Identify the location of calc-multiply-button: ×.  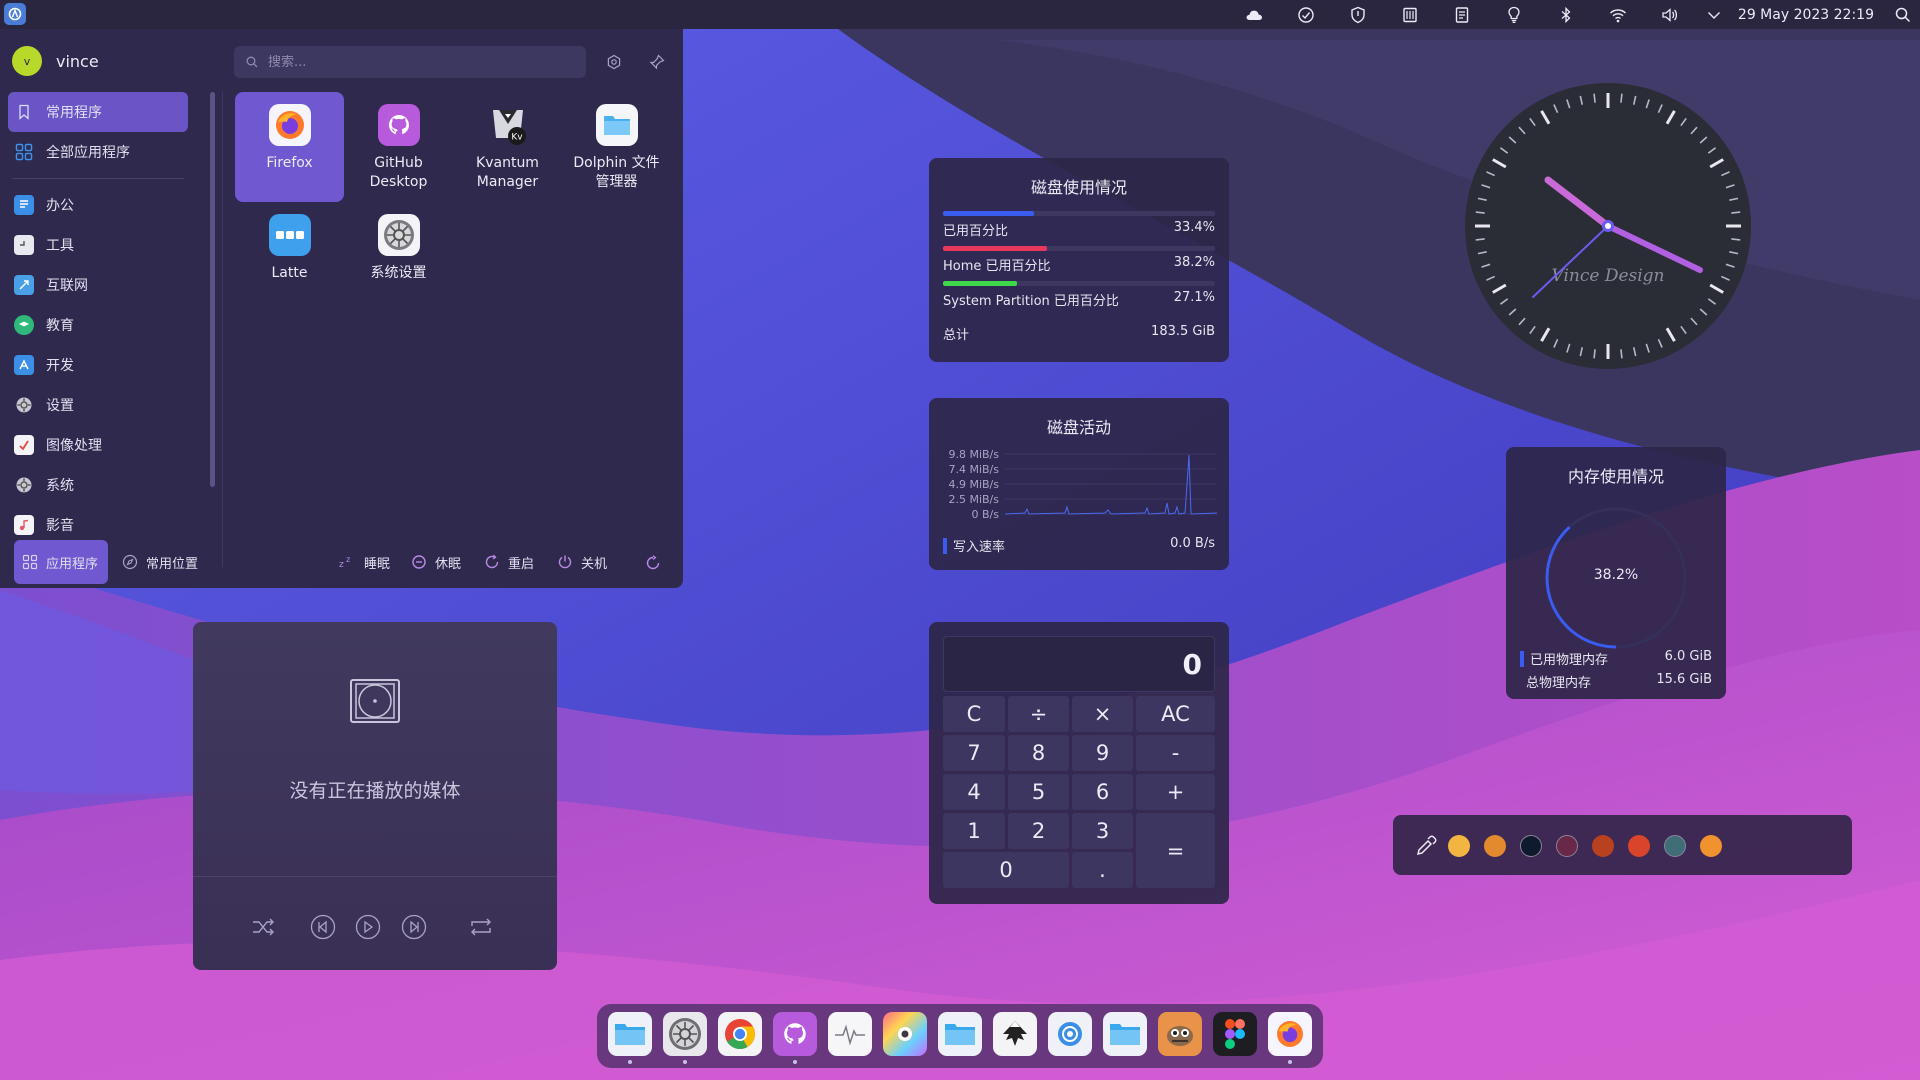
(1102, 714).